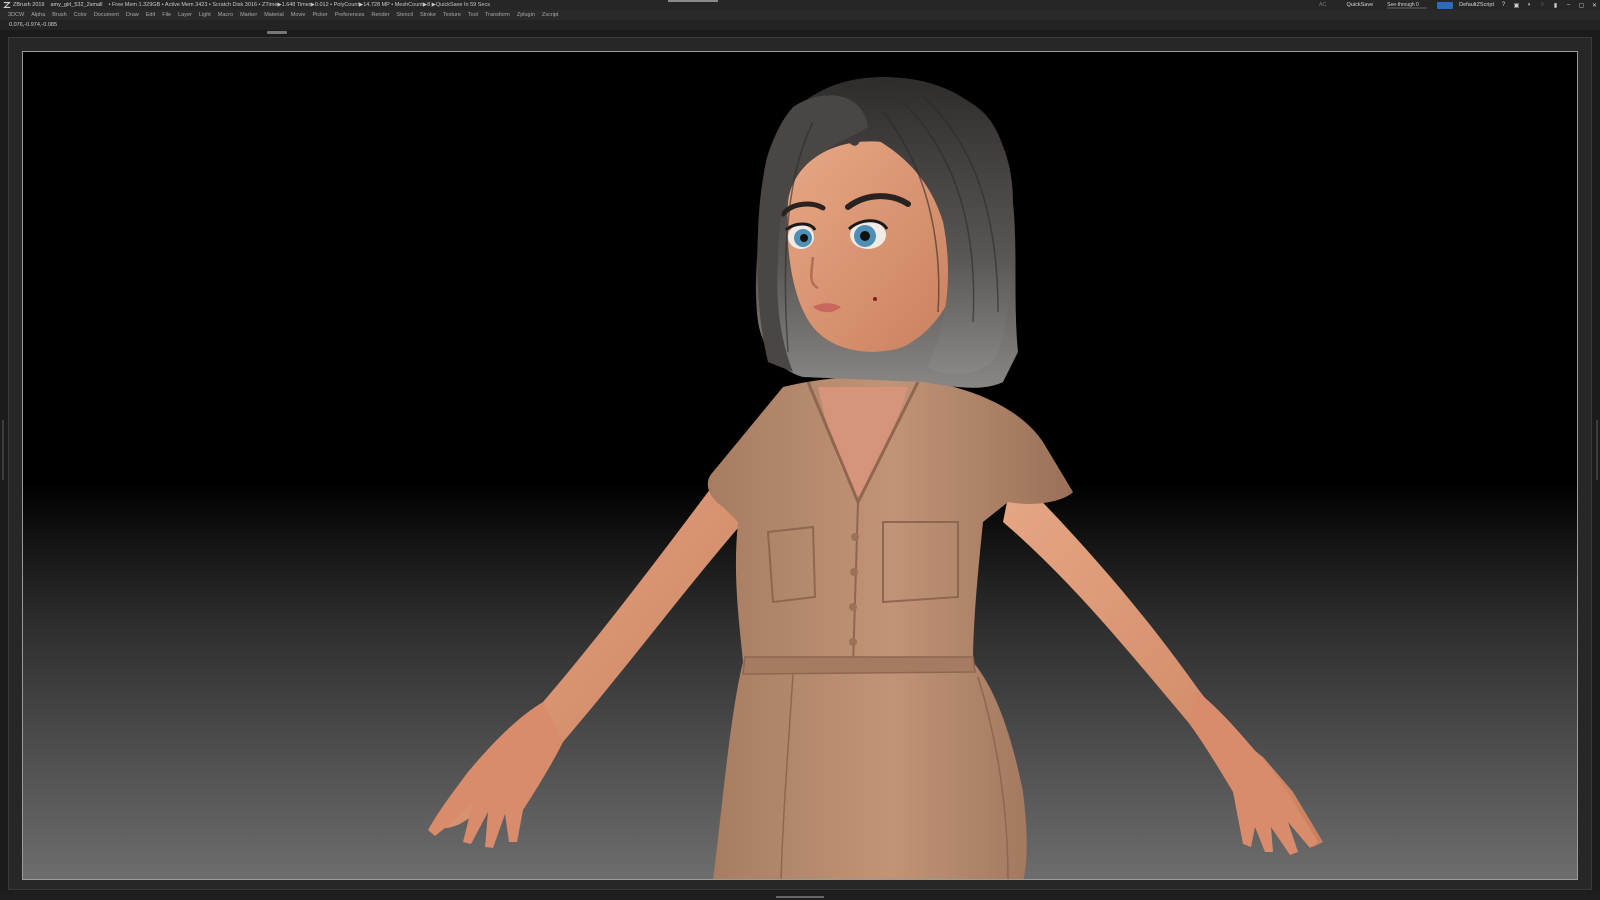  What do you see at coordinates (205, 15) in the screenshot?
I see `menu-item-light: Light` at bounding box center [205, 15].